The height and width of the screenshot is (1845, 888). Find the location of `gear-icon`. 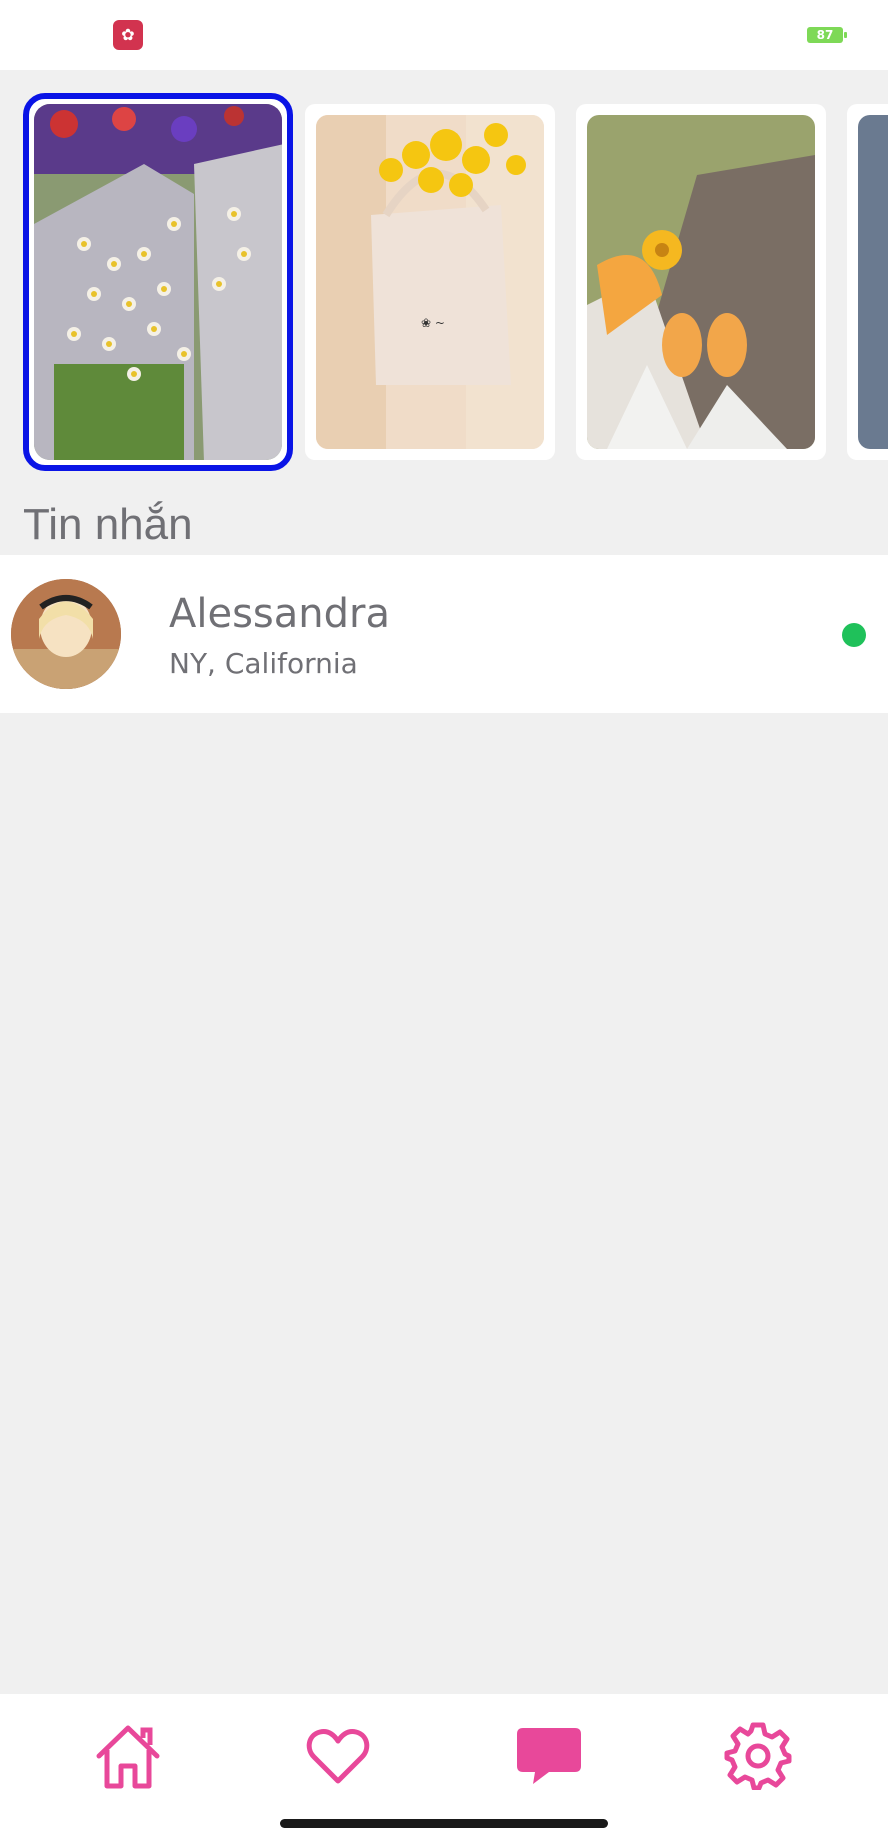

gear-icon is located at coordinates (758, 1756).